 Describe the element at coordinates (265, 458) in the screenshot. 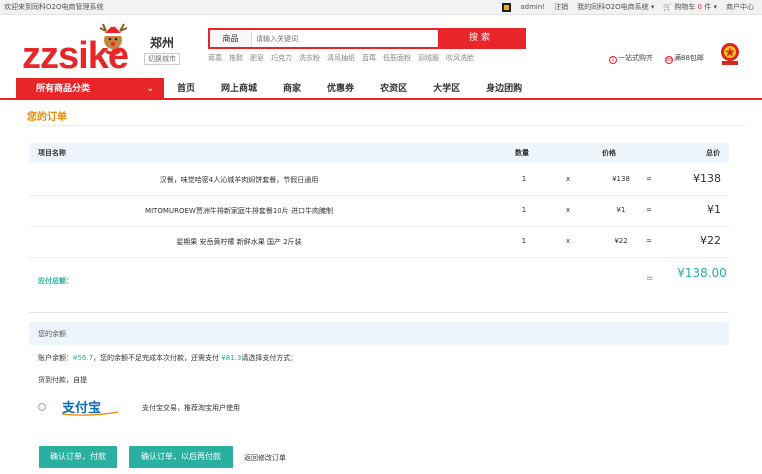

I see `back-to-edit-link: 返回修改订单` at that location.